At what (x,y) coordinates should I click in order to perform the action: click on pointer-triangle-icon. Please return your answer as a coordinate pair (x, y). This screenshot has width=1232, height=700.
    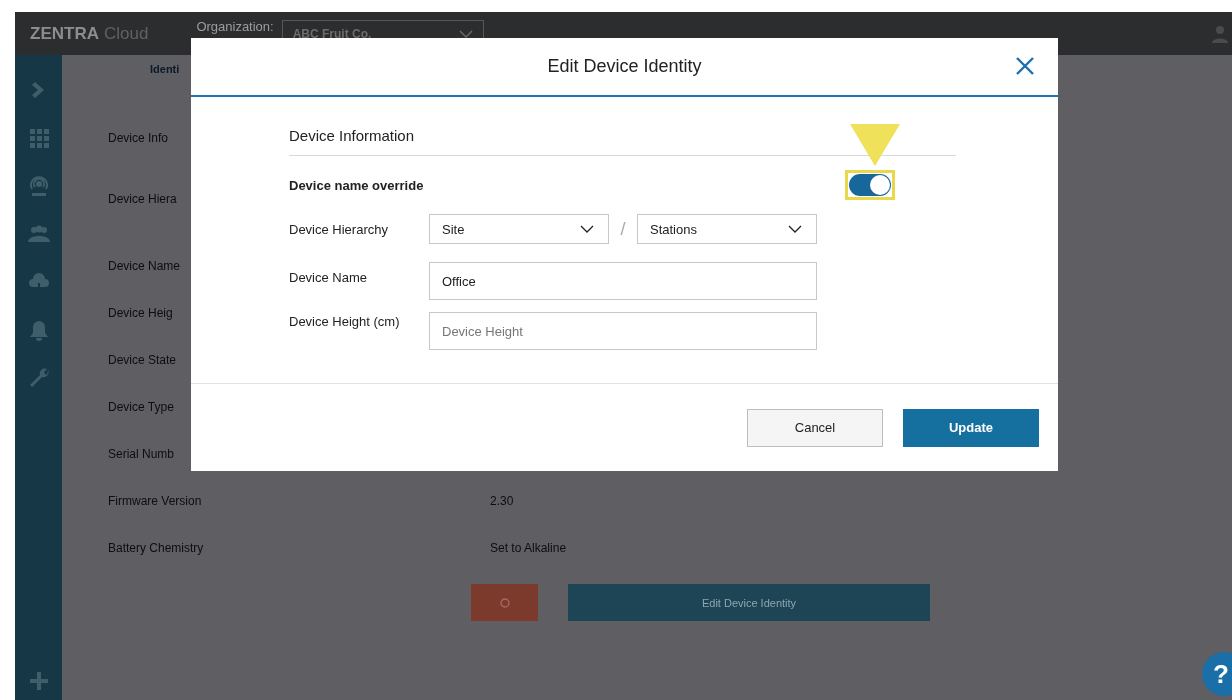
    Looking at the image, I should click on (875, 145).